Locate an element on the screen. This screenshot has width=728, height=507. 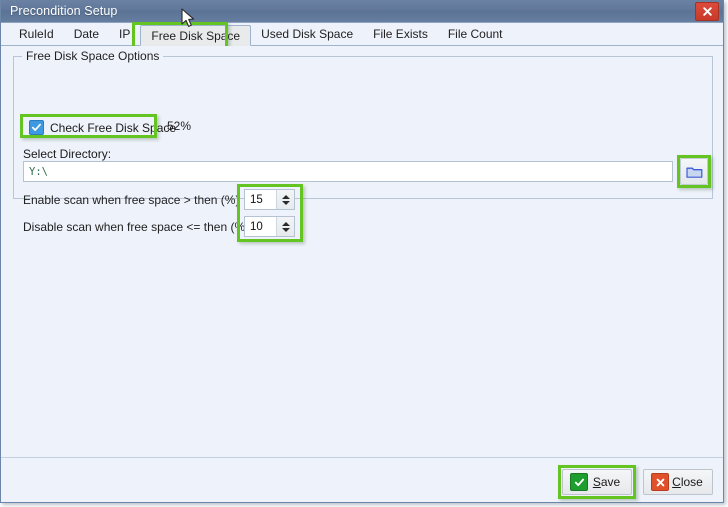
save-label-rest: ave is located at coordinates (610, 482).